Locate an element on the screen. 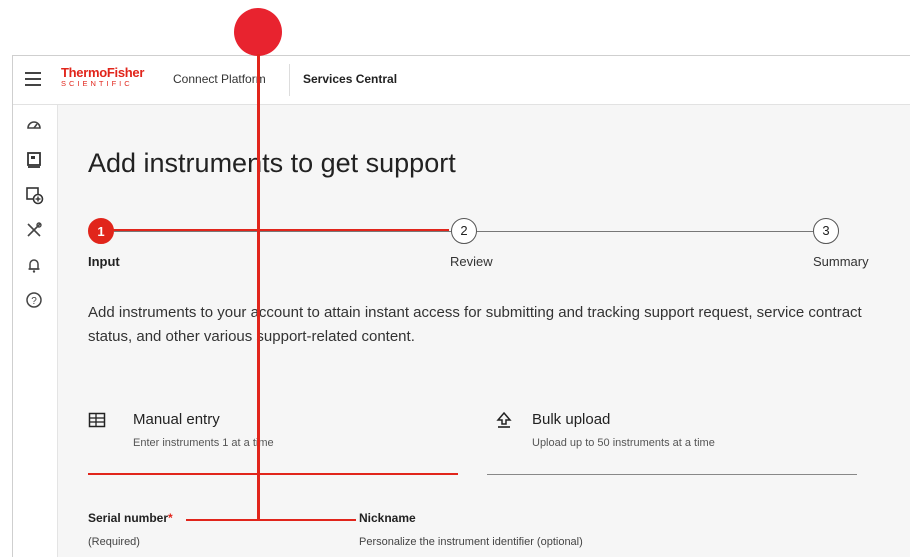 The width and height of the screenshot is (910, 557). serial-number-label: Serial number* is located at coordinates (130, 518).